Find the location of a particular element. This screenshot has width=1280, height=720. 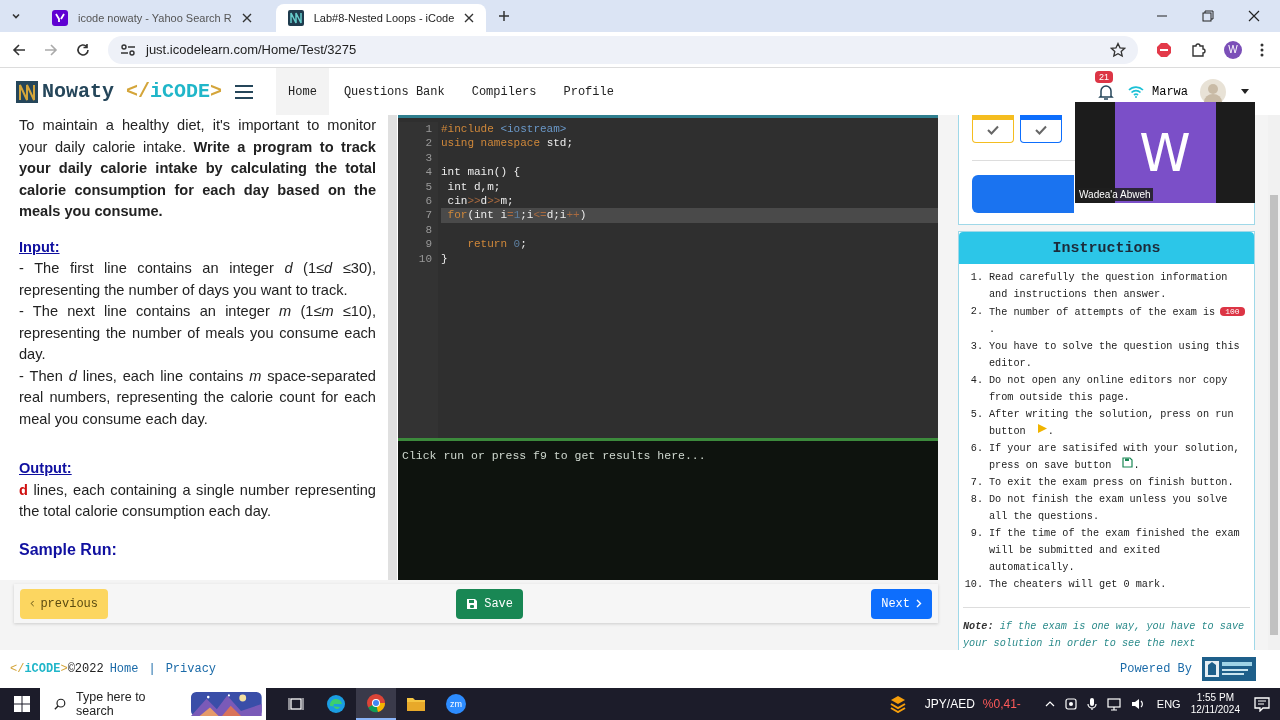

site-settings-icon is located at coordinates (128, 49).